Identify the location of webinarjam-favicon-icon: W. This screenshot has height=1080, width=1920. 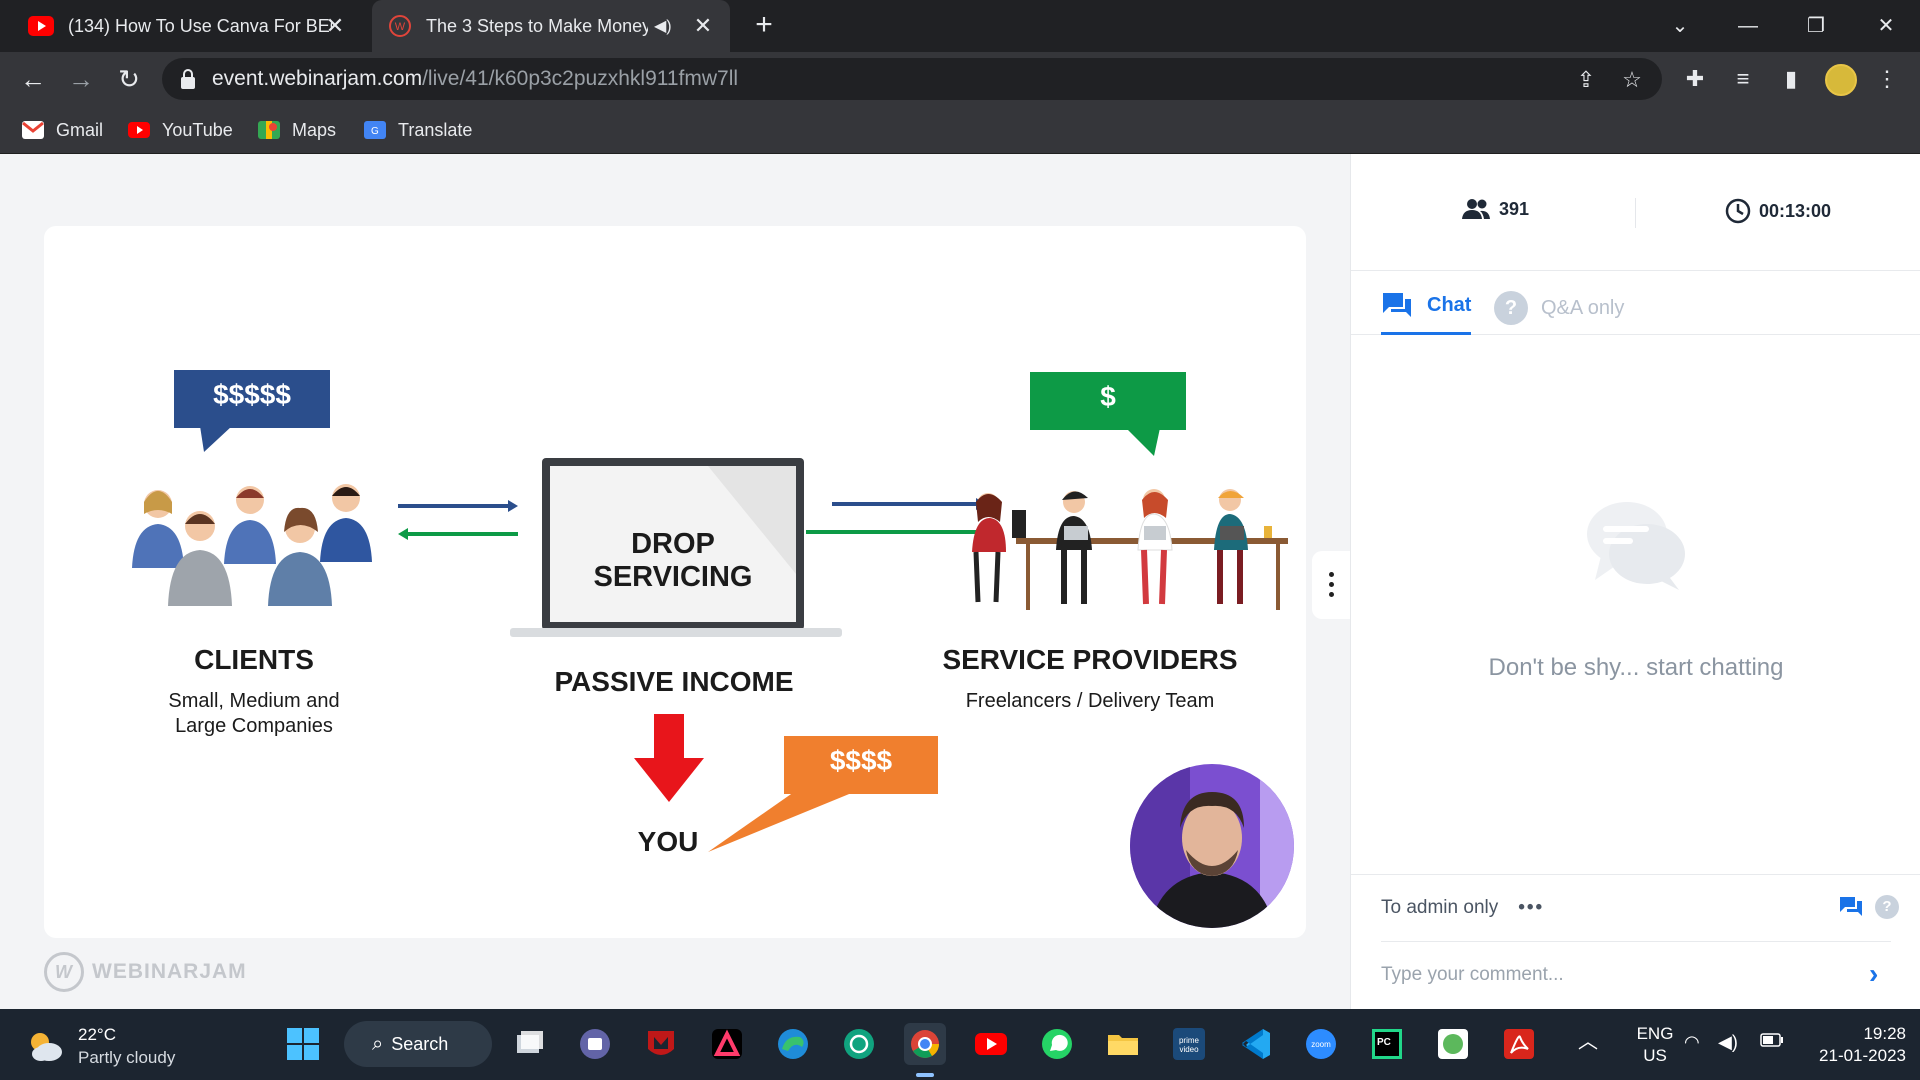
(400, 26).